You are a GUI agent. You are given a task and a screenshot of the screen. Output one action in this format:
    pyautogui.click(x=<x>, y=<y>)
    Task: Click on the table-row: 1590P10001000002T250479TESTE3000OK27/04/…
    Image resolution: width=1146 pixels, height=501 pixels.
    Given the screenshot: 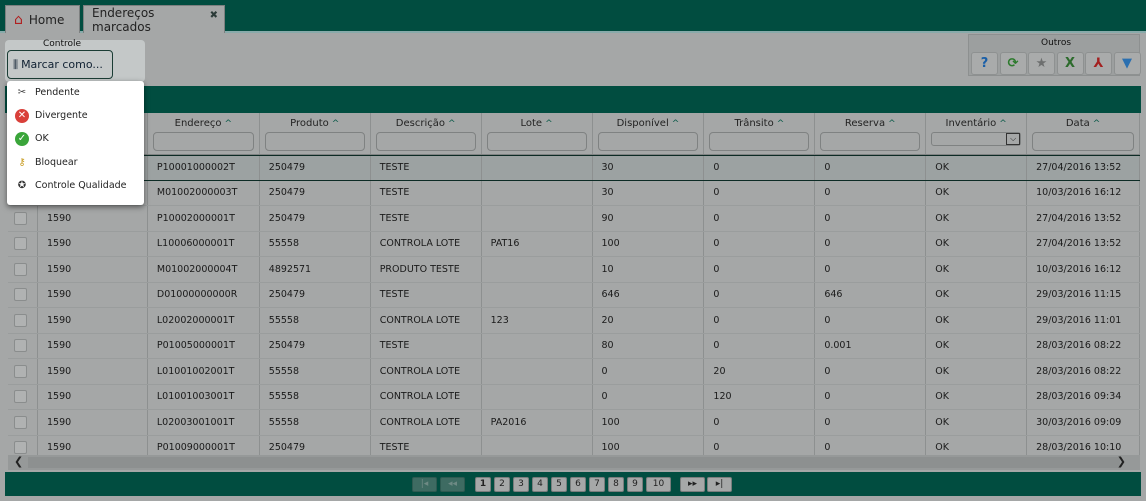 What is the action you would take?
    pyautogui.click(x=574, y=168)
    